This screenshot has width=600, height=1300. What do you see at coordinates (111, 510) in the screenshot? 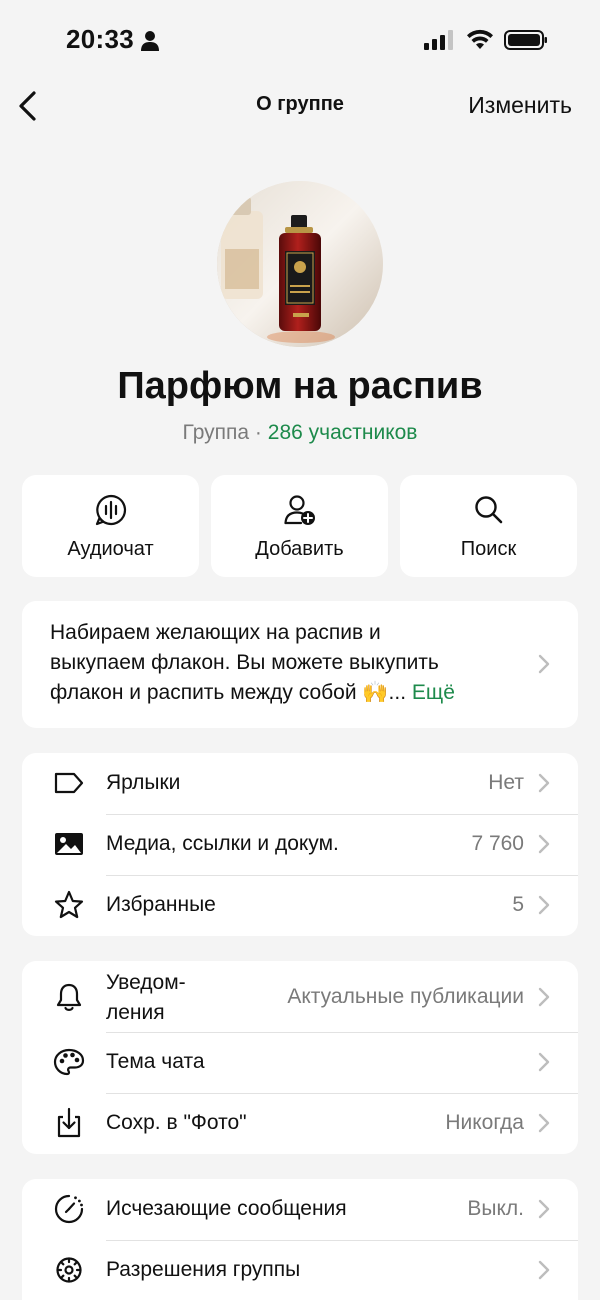
I see `audio-chat-icon` at bounding box center [111, 510].